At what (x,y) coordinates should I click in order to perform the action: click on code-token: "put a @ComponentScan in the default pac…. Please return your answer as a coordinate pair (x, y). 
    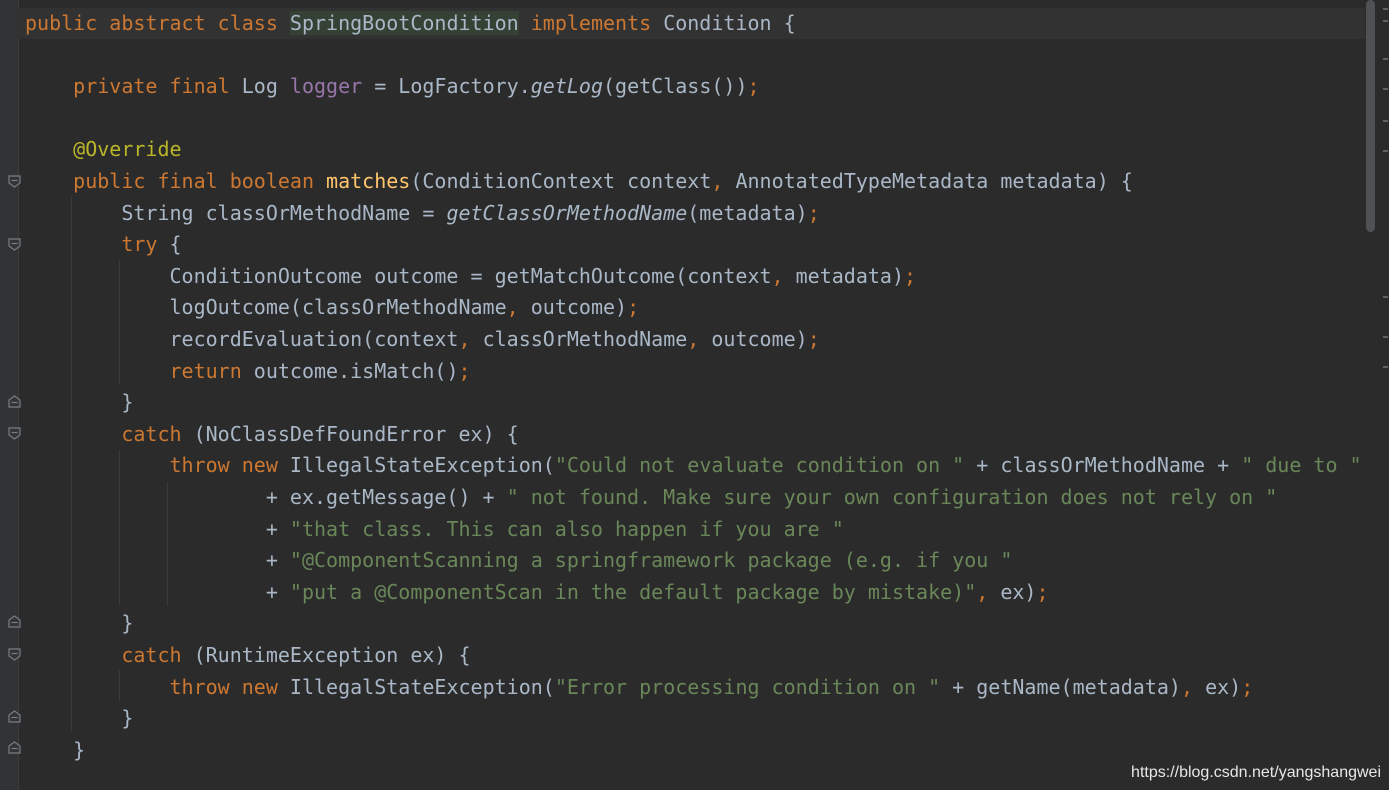
    Looking at the image, I should click on (633, 591).